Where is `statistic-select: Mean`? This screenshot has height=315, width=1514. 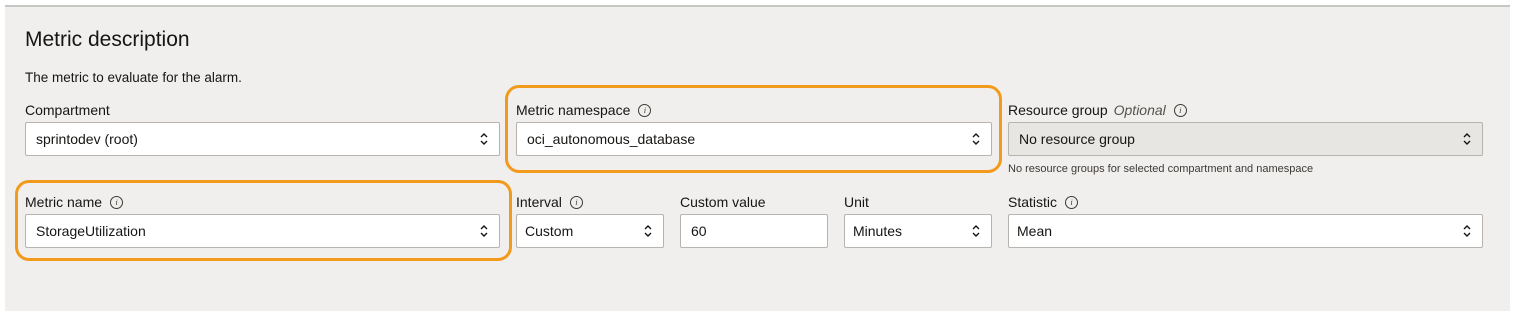
statistic-select: Mean is located at coordinates (1245, 231).